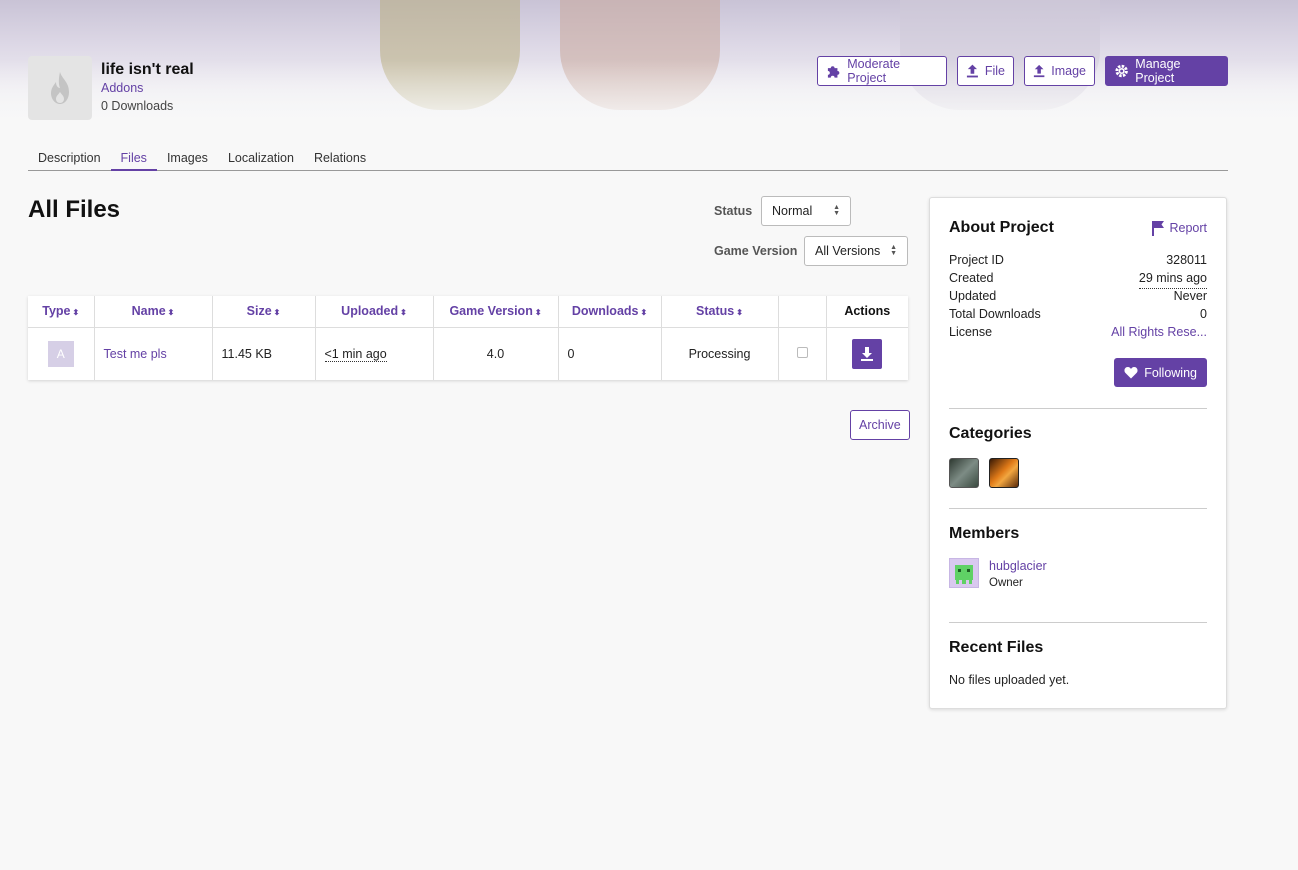 This screenshot has width=1298, height=870. Describe the element at coordinates (1186, 260) in the screenshot. I see `detail-value: 328011` at that location.